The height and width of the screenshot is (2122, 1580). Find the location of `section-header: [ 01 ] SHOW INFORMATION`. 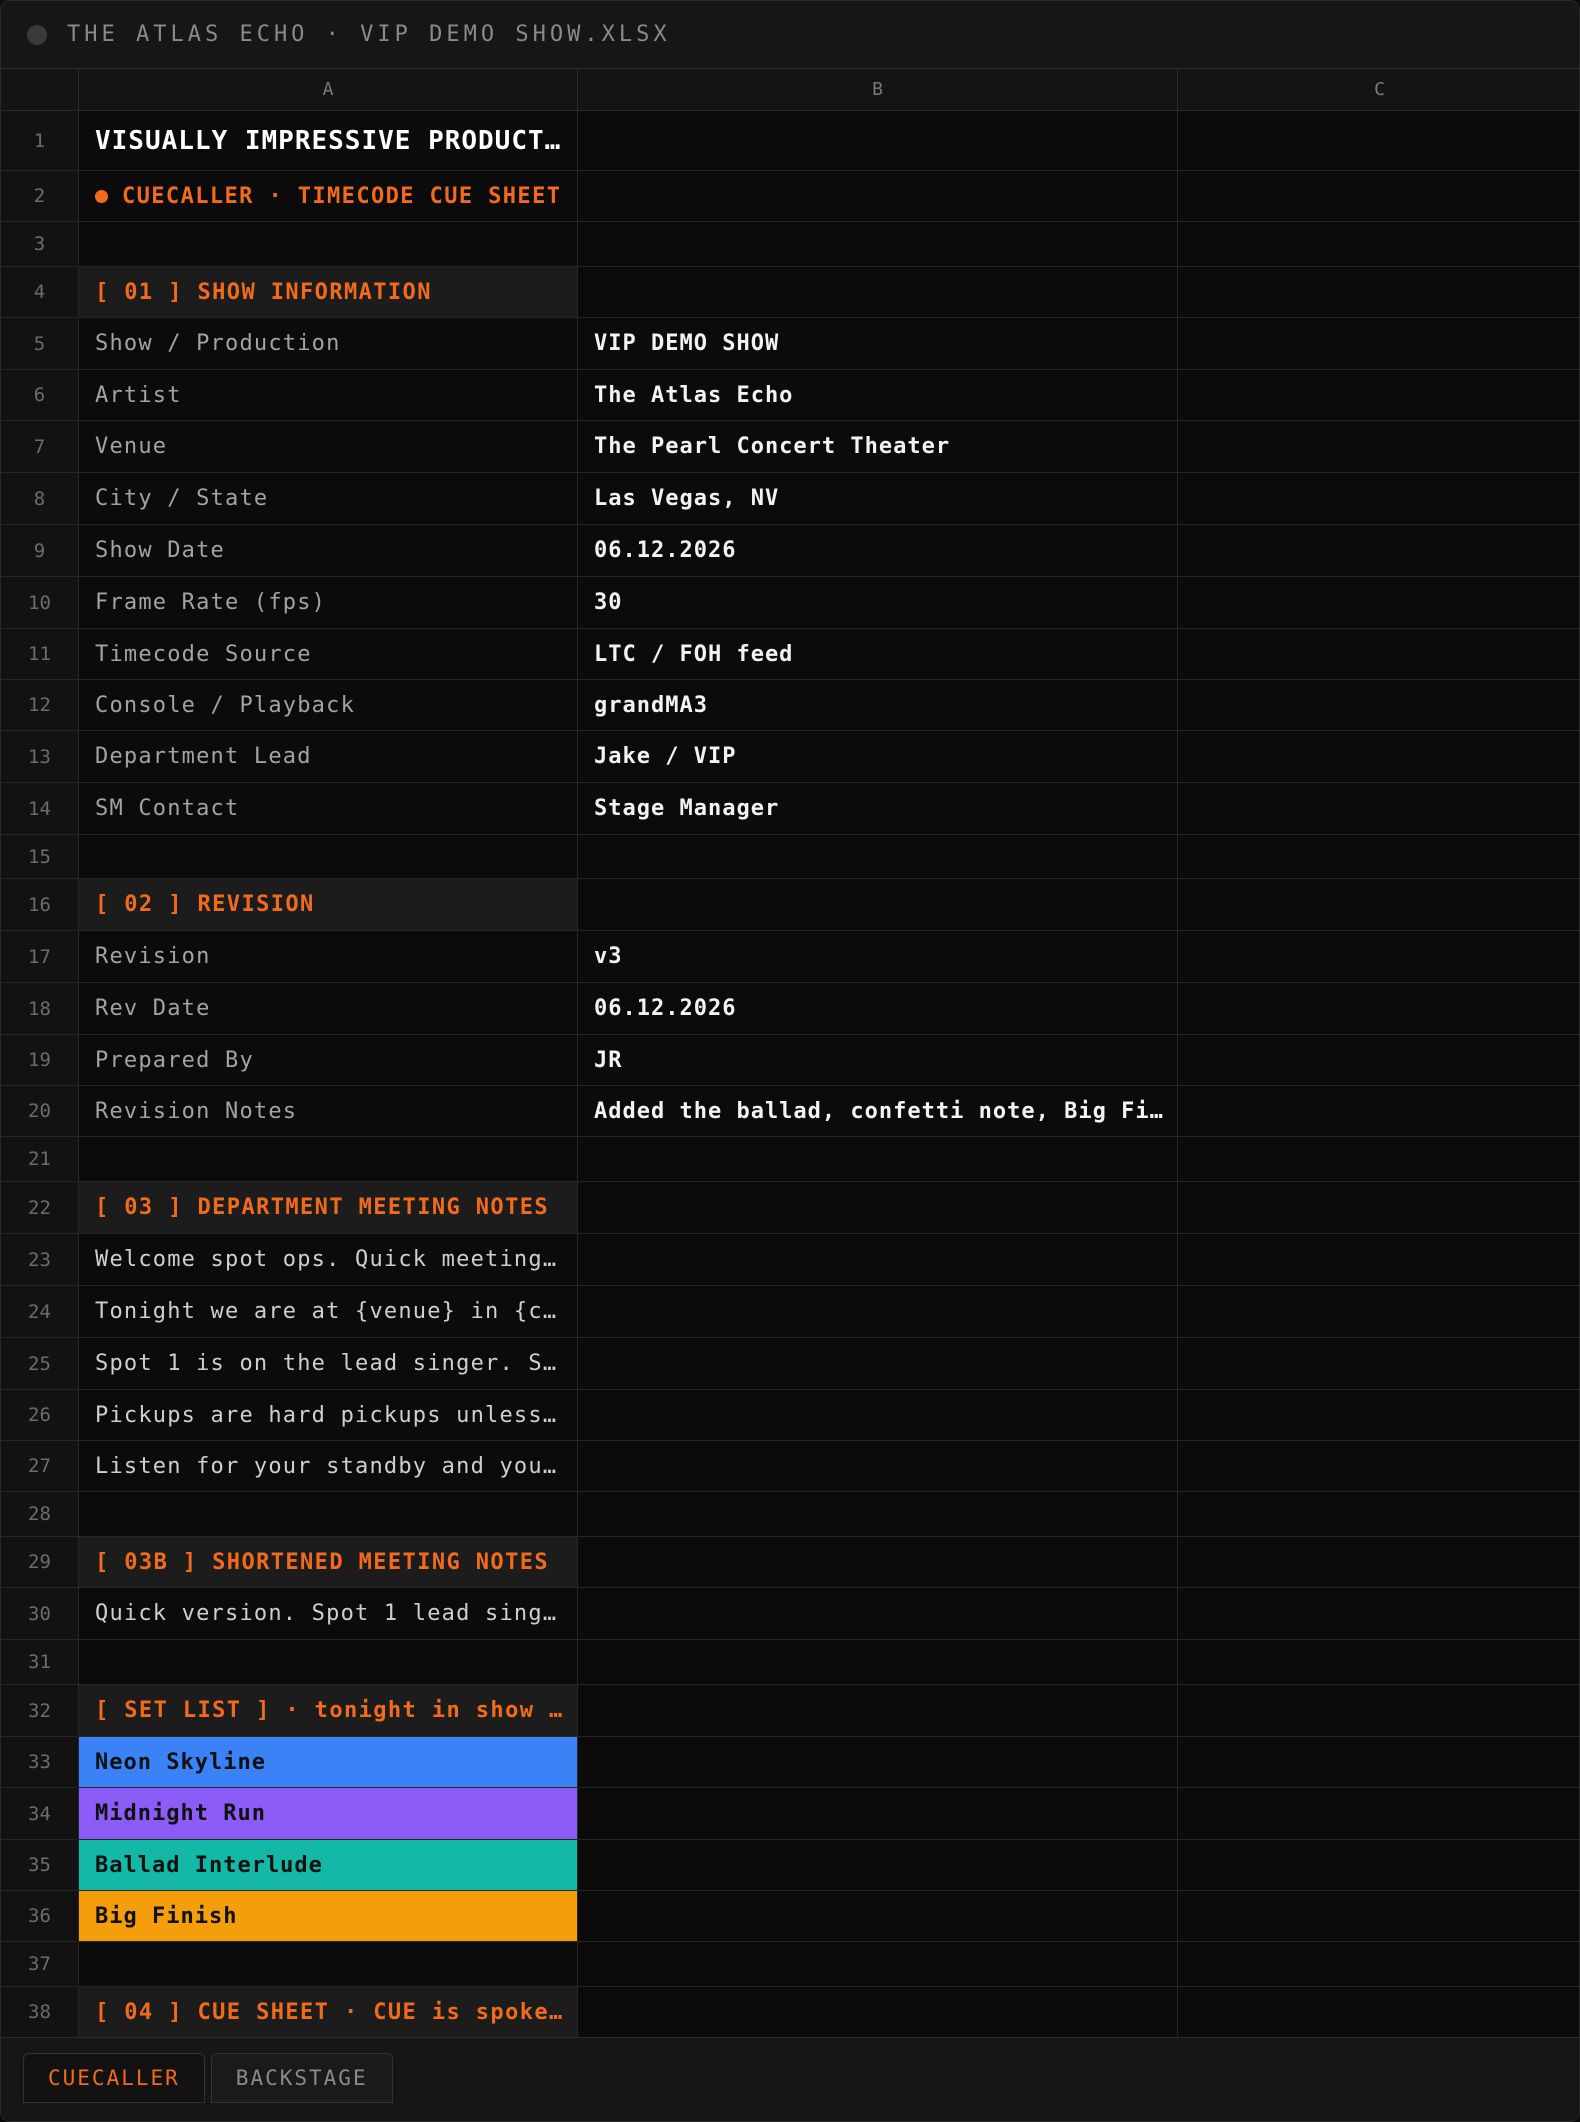

section-header: [ 01 ] SHOW INFORMATION is located at coordinates (328, 292).